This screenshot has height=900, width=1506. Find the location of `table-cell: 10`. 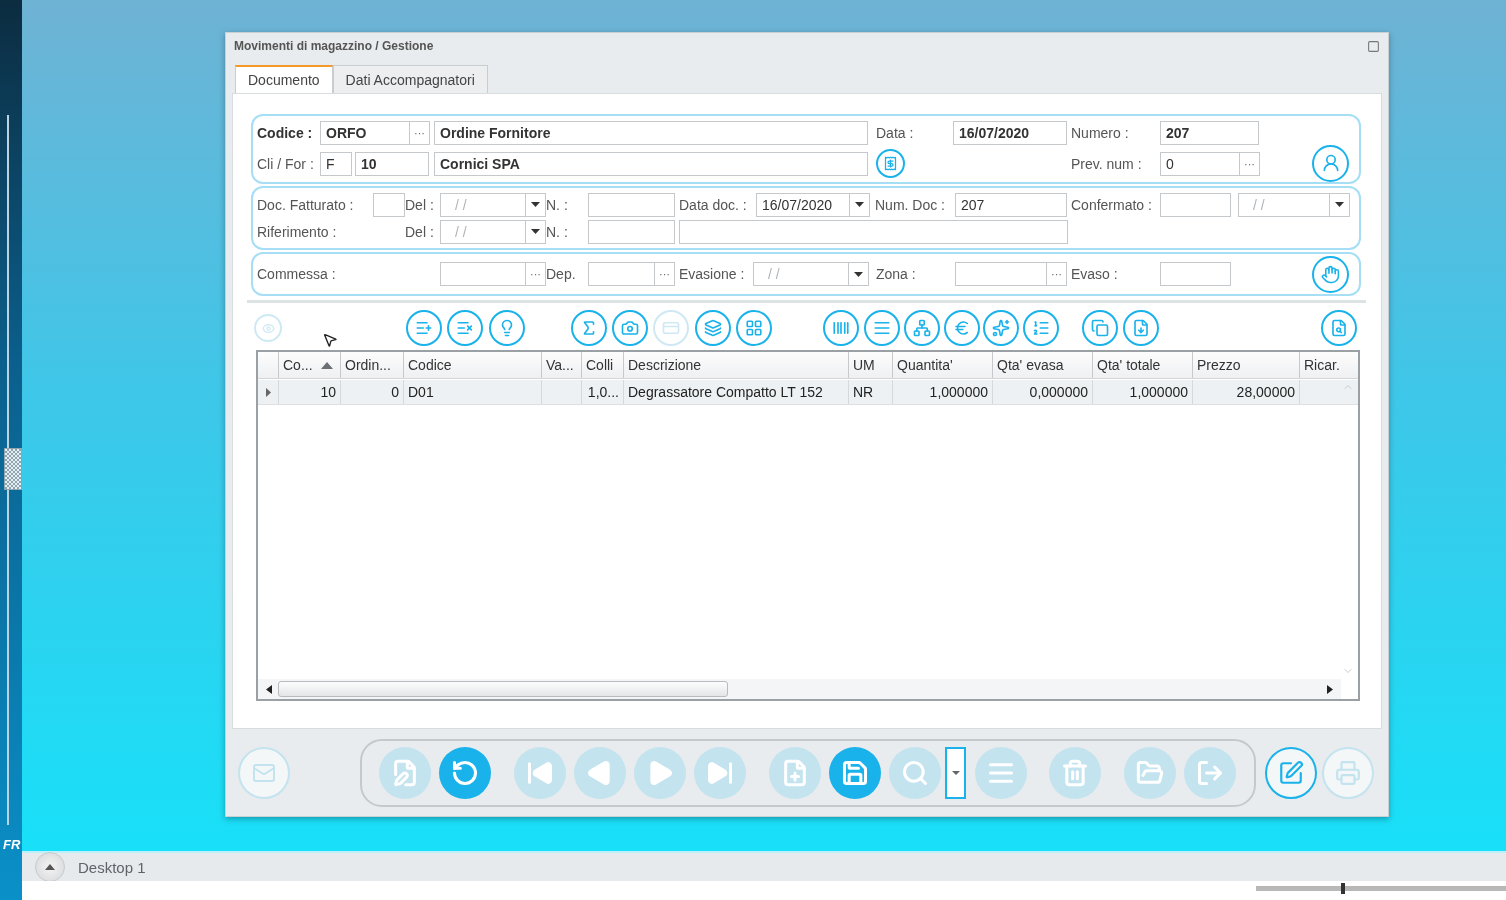

table-cell: 10 is located at coordinates (309, 392).